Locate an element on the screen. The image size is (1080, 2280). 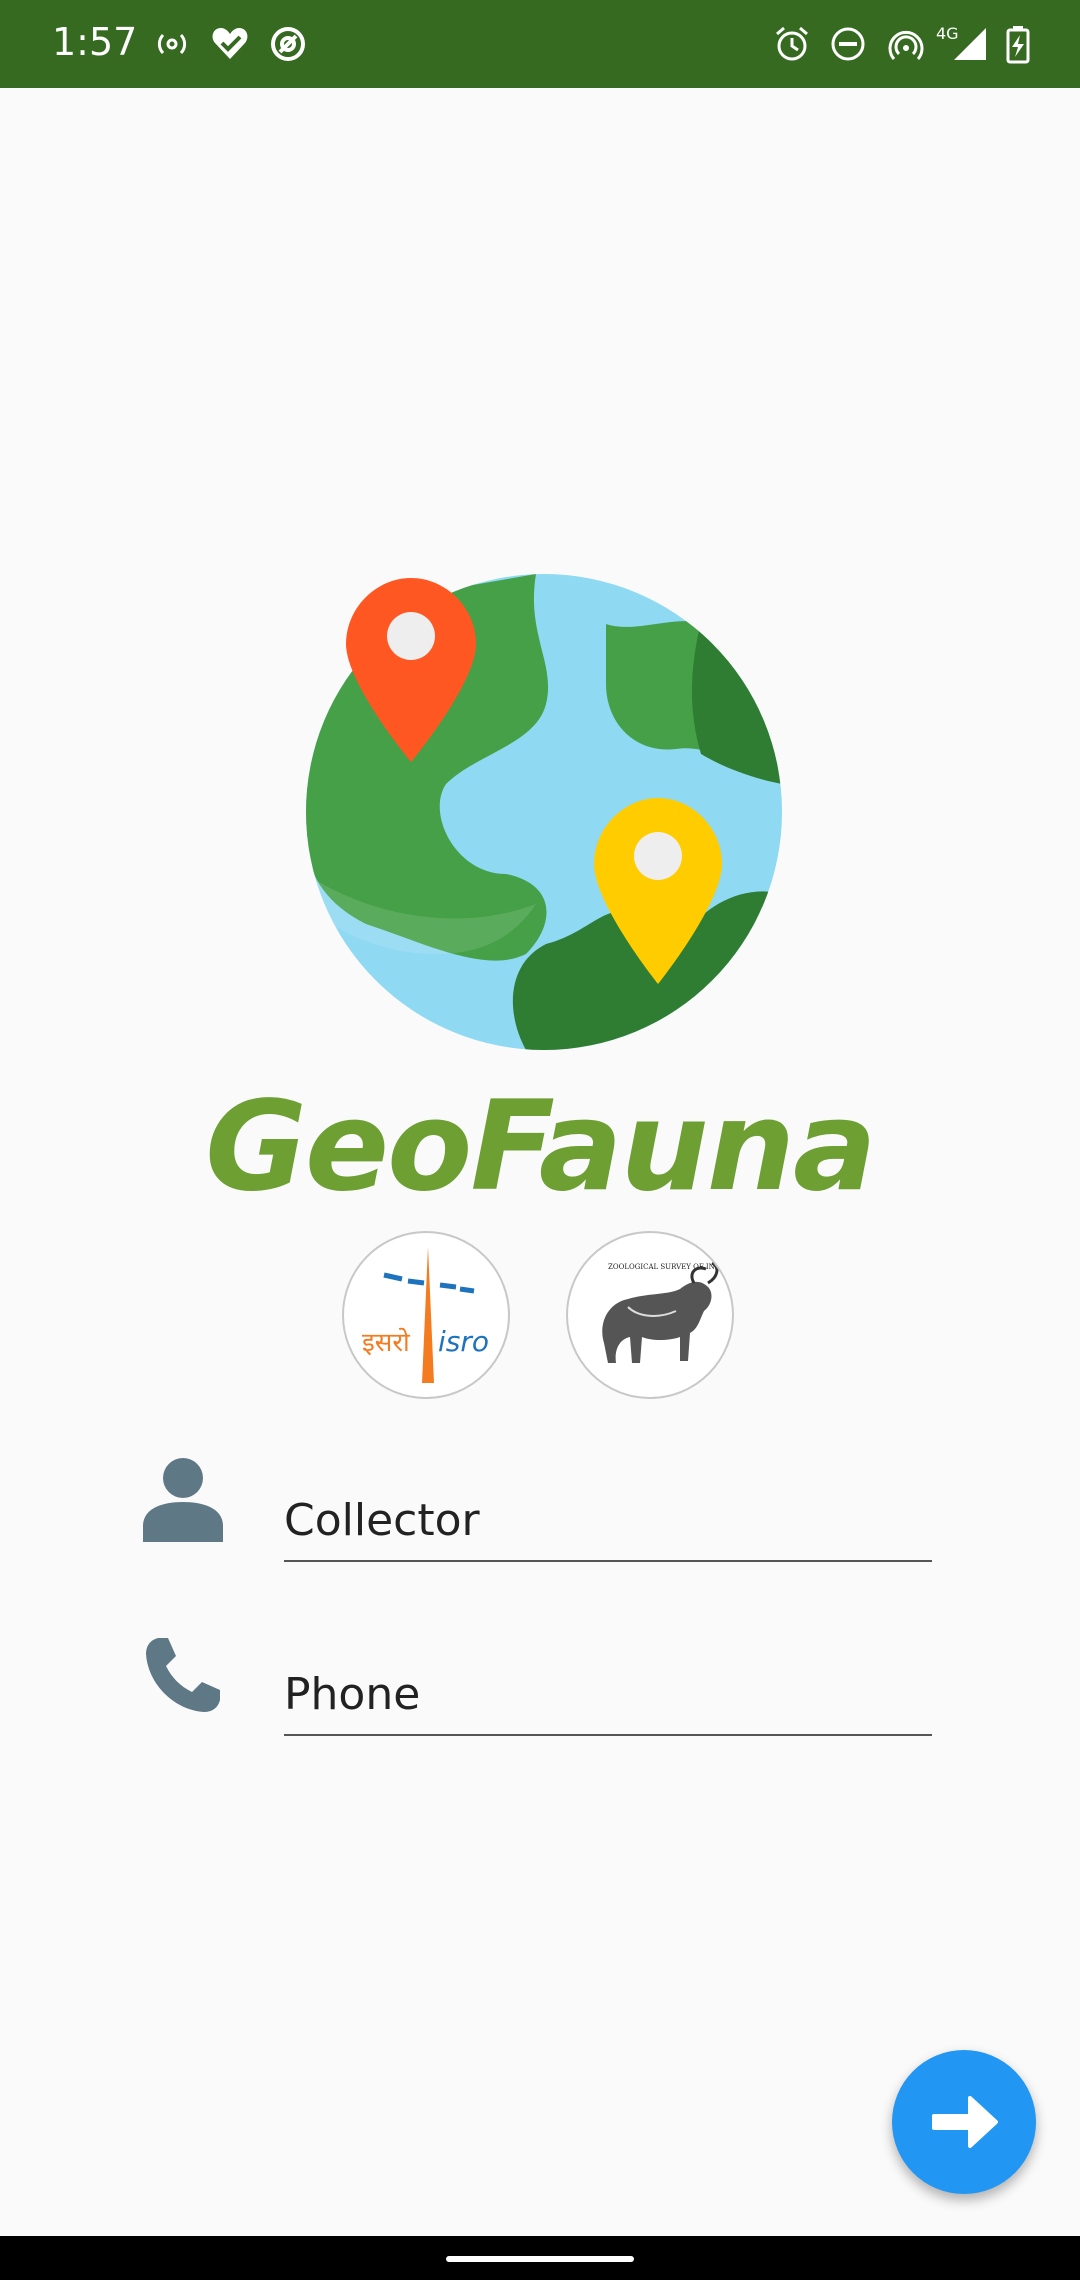
next-button is located at coordinates (964, 2122).